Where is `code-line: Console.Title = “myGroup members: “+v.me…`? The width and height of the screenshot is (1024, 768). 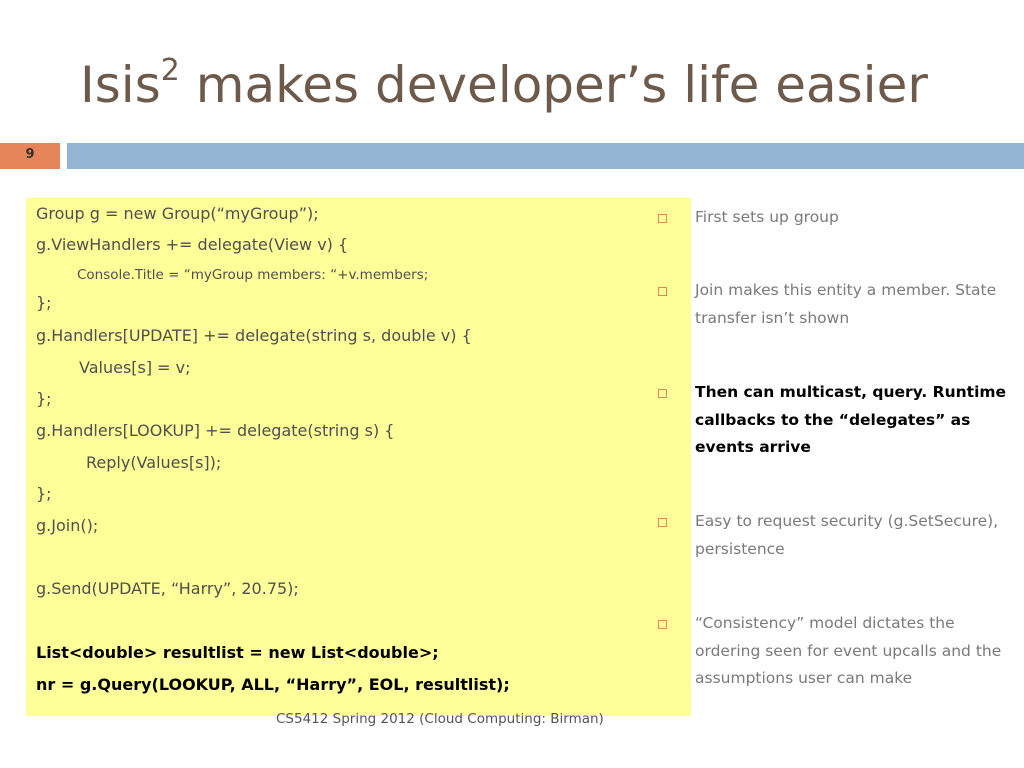 code-line: Console.Title = “myGroup members: “+v.me… is located at coordinates (253, 275).